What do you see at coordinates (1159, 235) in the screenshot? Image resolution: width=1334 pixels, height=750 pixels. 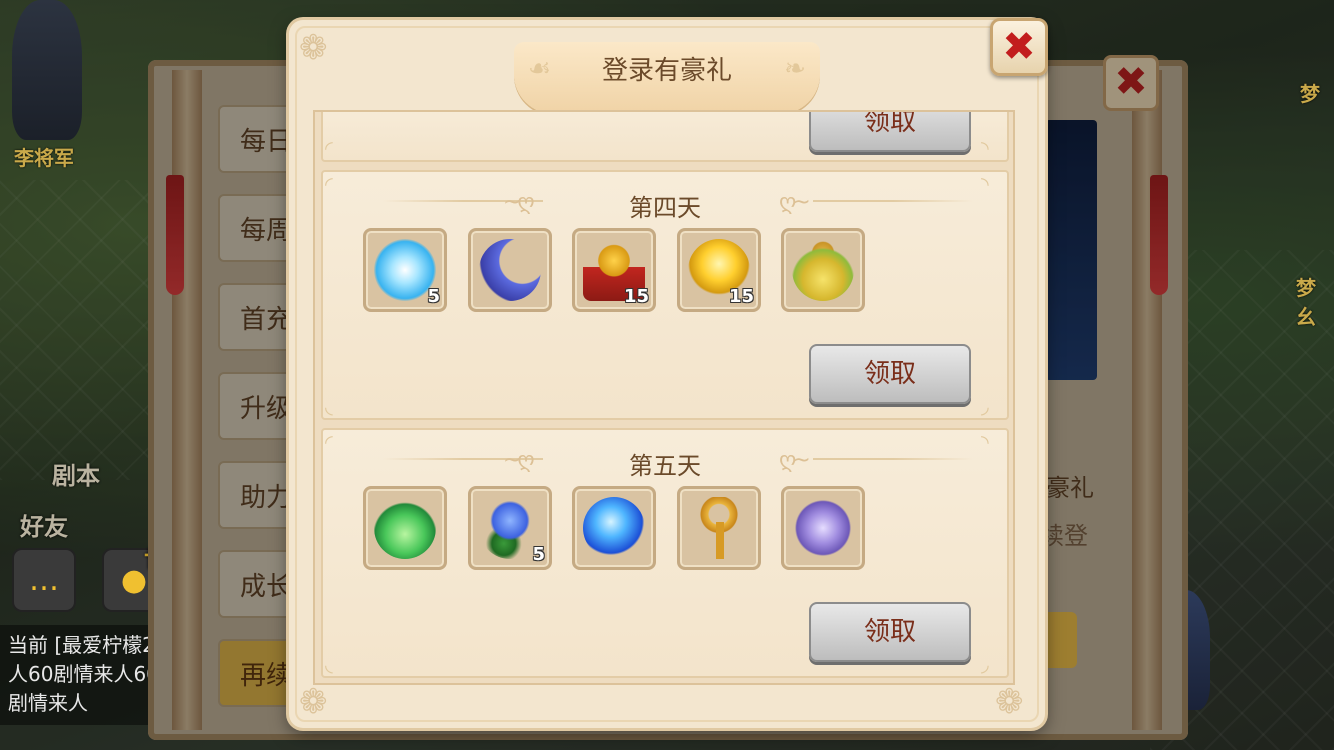 I see `tassel-right` at bounding box center [1159, 235].